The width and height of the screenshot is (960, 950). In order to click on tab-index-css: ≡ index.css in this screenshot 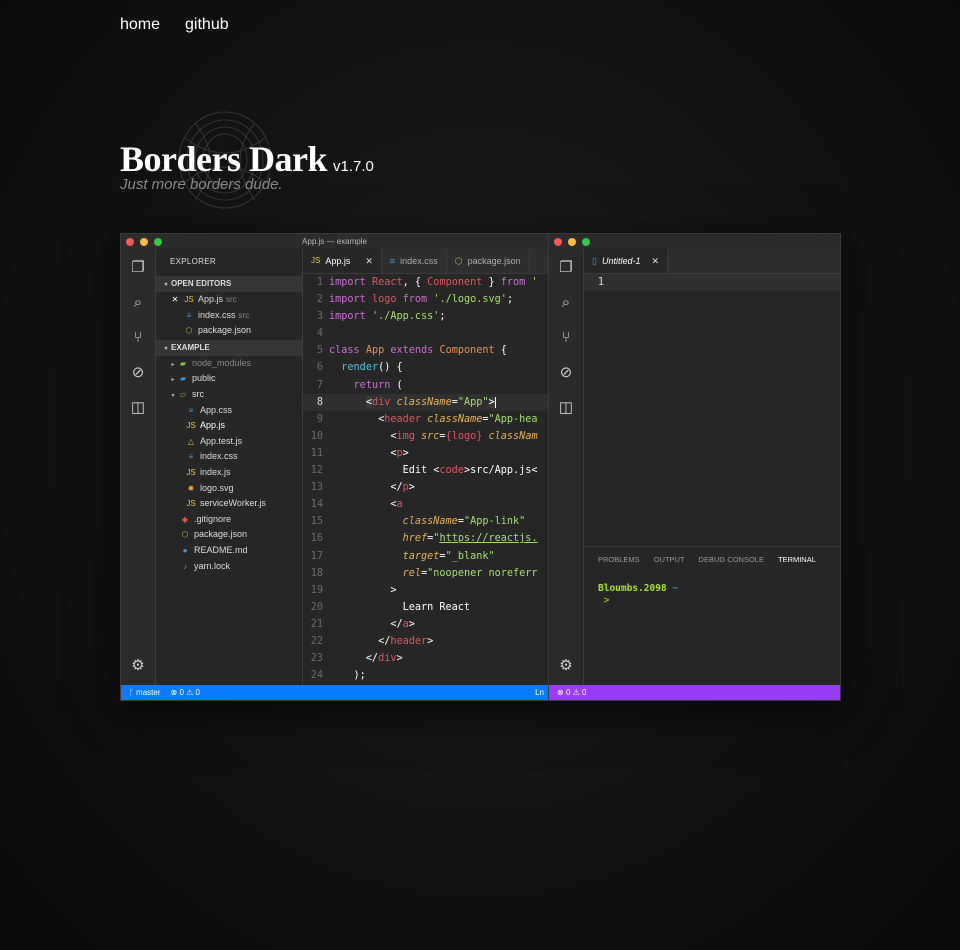, I will do `click(414, 261)`.